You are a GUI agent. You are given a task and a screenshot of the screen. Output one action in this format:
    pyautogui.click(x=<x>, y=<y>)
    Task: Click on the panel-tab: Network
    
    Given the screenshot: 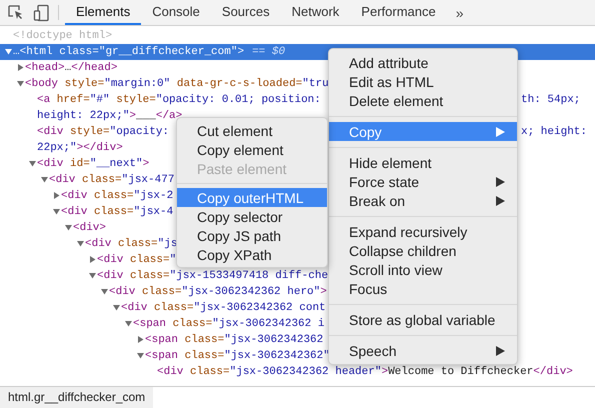 What is the action you would take?
    pyautogui.click(x=315, y=12)
    